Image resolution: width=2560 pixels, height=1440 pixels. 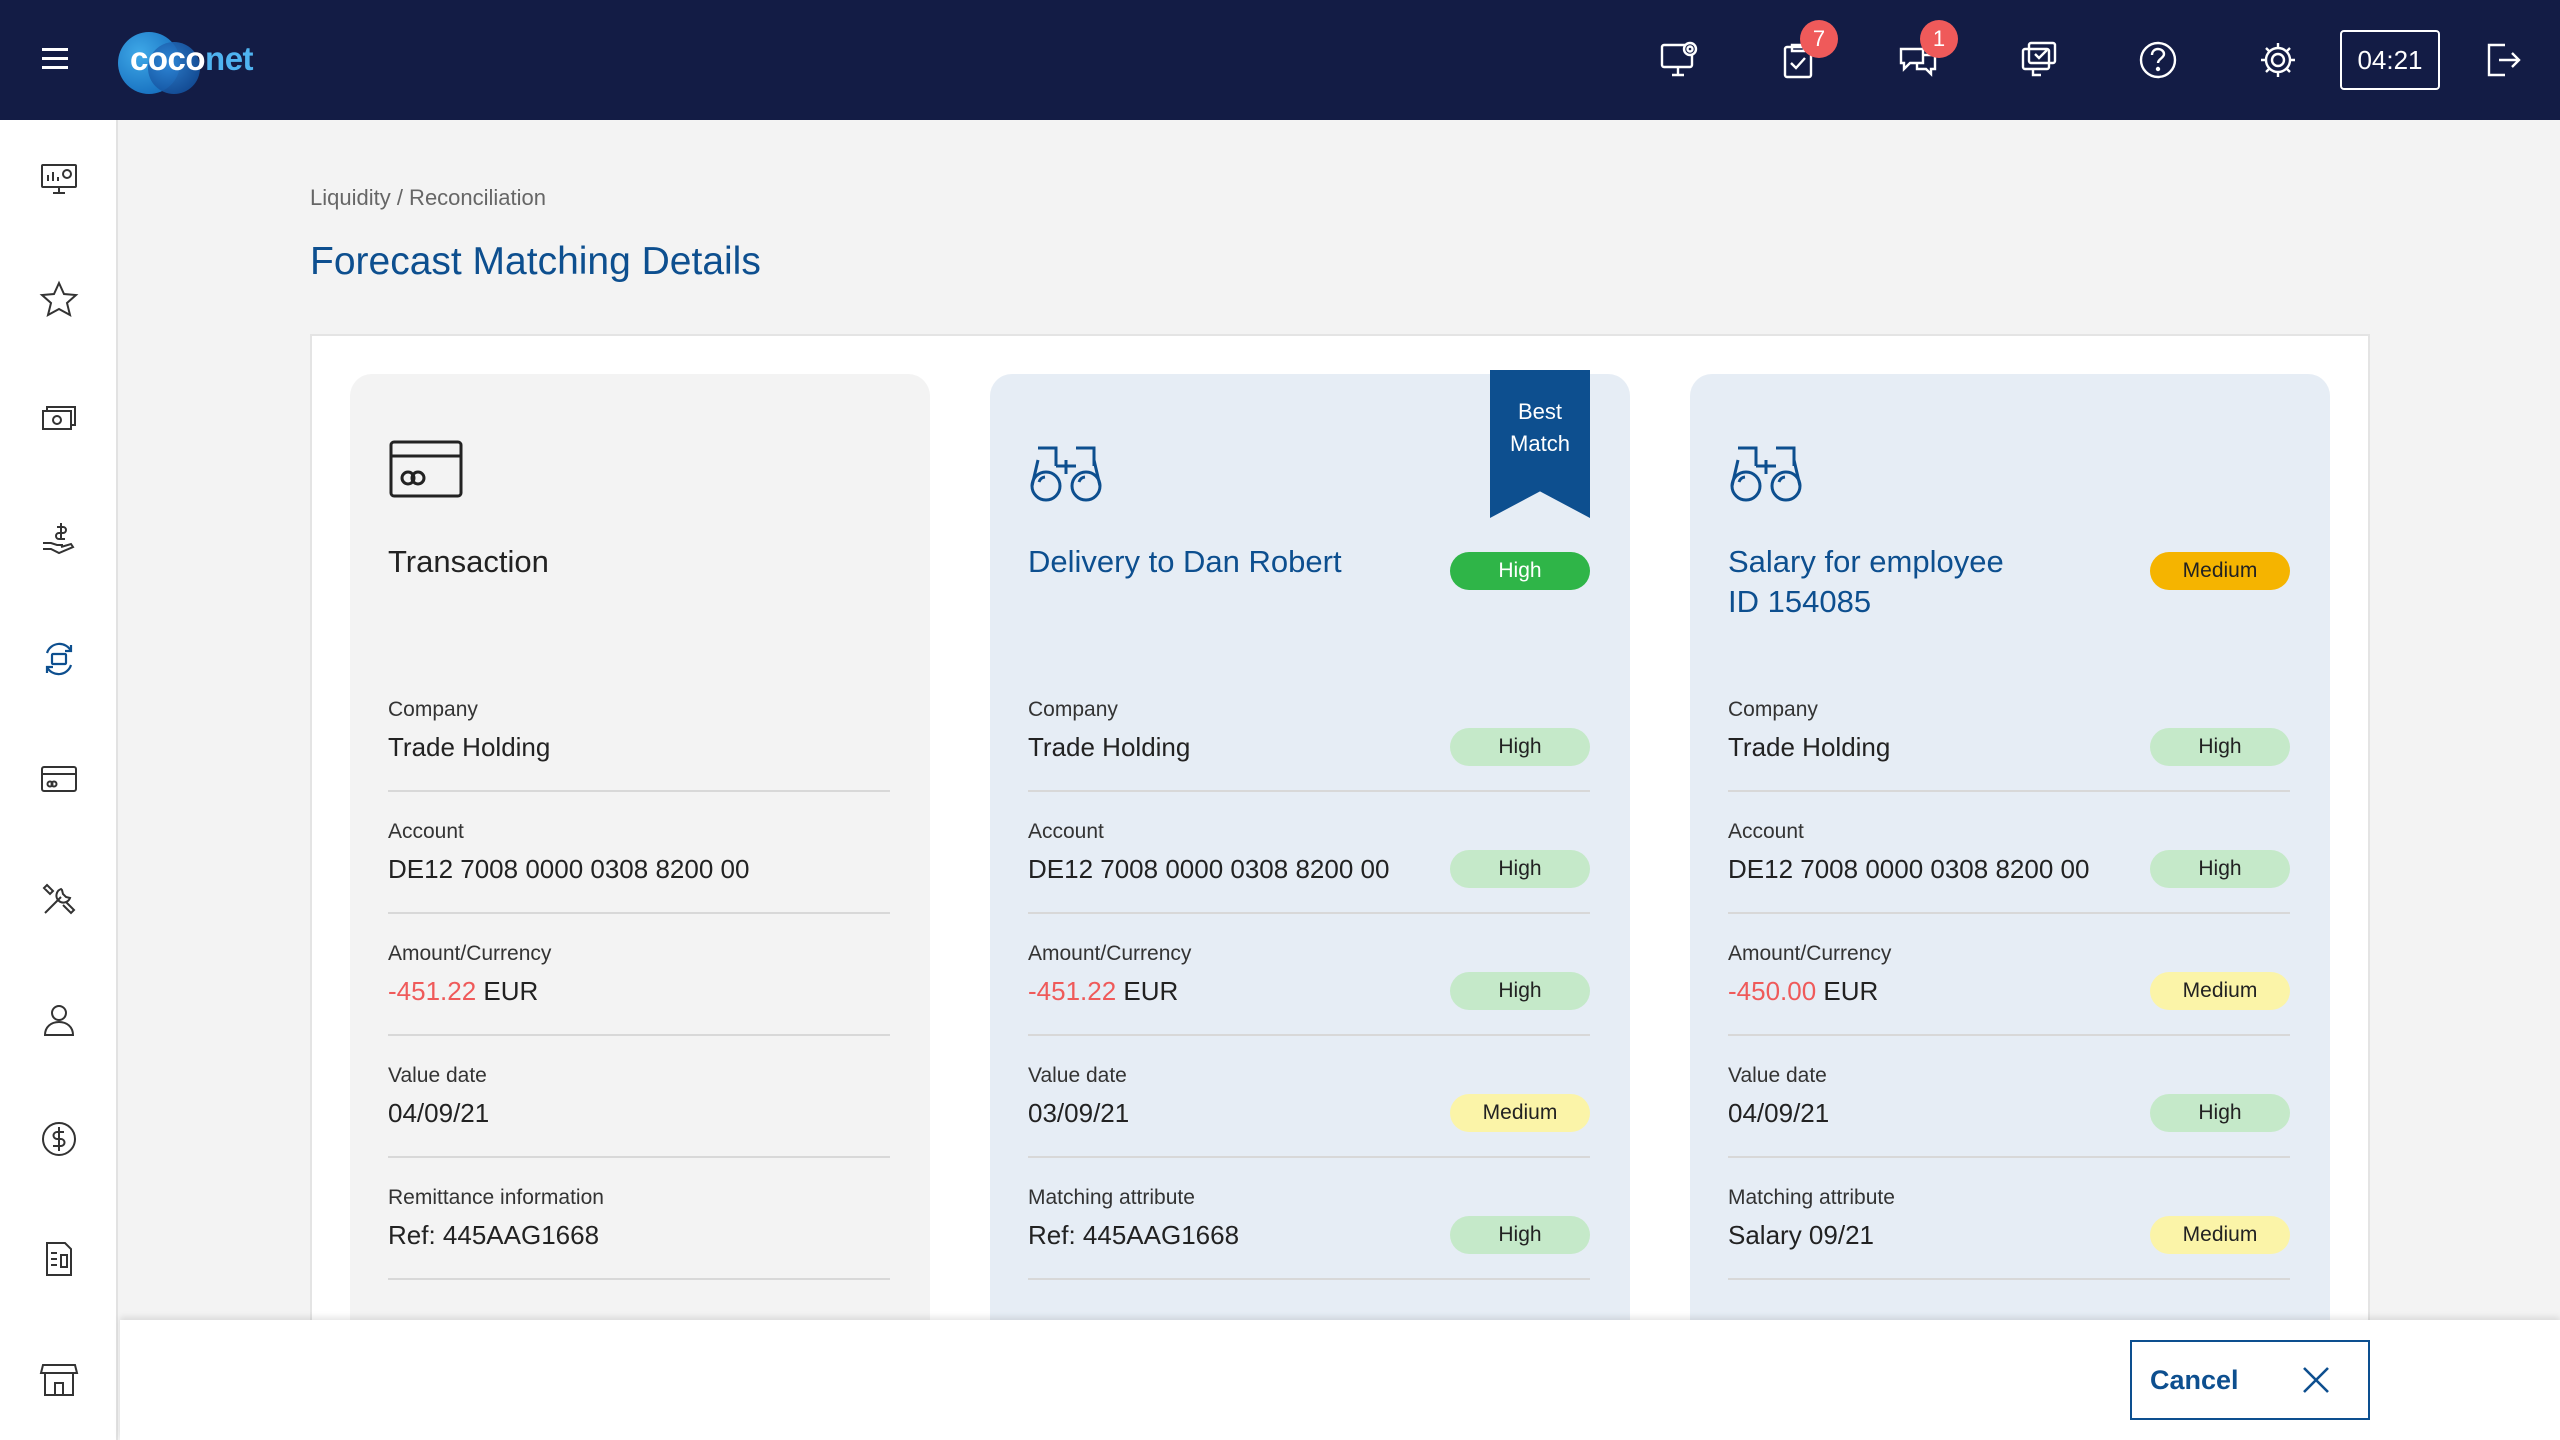 What do you see at coordinates (2009, 975) in the screenshot?
I see `match-field: Amount/Currency -450.00 EUR Medium` at bounding box center [2009, 975].